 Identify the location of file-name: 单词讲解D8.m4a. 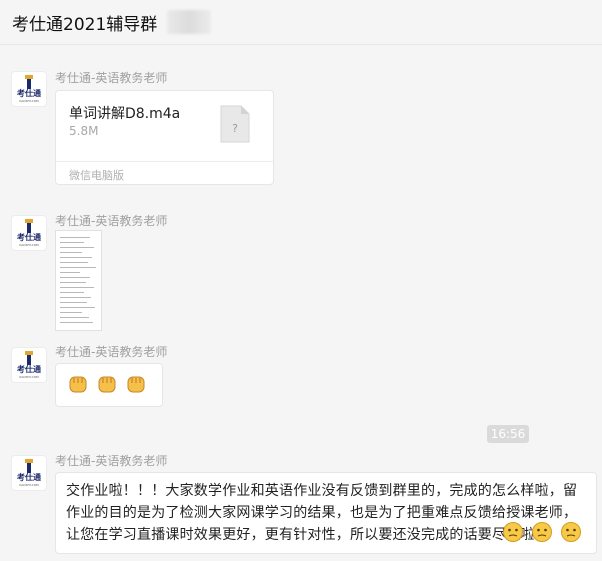
(125, 114).